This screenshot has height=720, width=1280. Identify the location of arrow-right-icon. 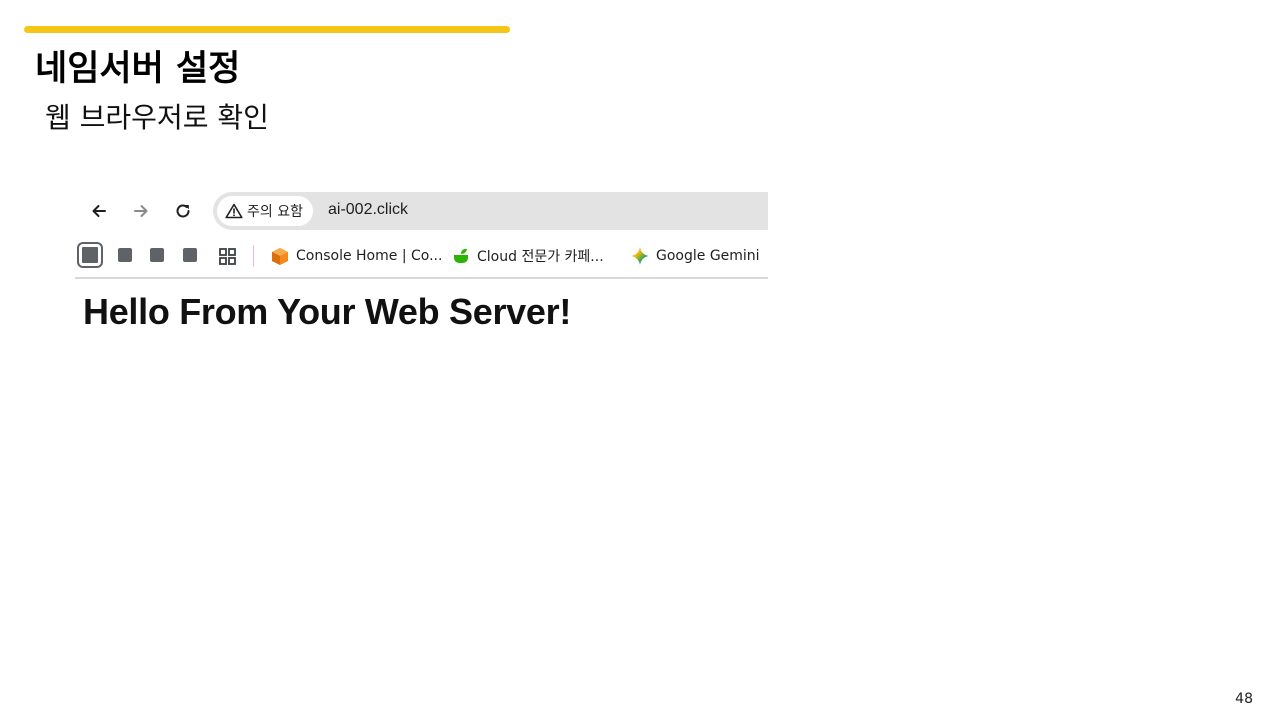
(141, 211).